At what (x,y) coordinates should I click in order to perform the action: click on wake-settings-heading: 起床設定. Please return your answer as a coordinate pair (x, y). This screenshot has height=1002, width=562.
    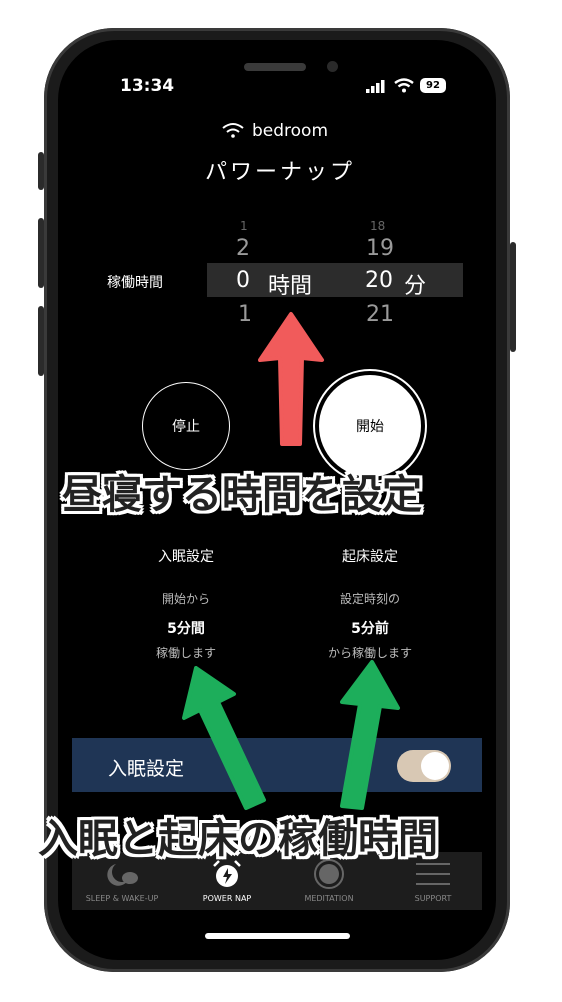
    Looking at the image, I should click on (370, 557).